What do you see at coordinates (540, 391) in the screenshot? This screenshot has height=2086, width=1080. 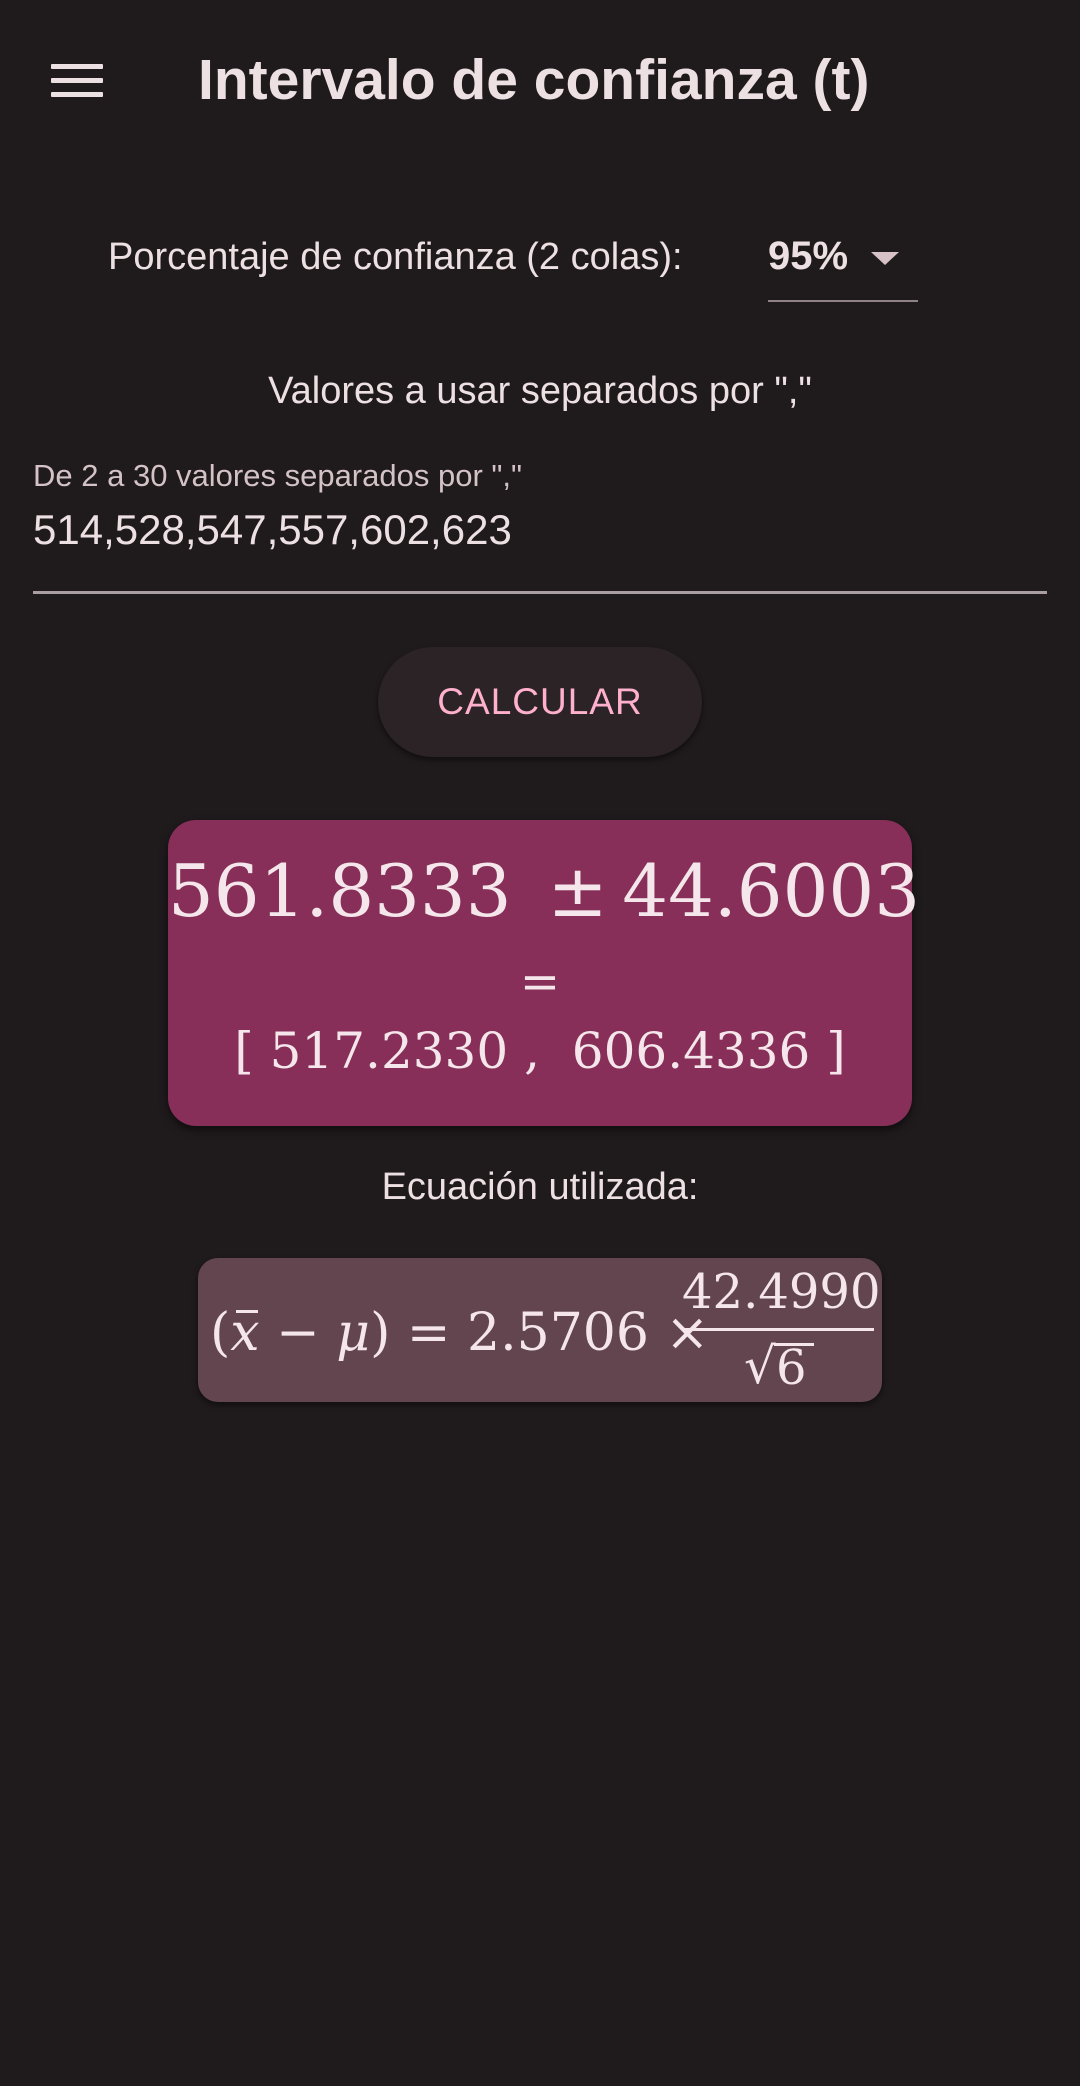 I see `values-heading: Valores a usar separados por ","` at bounding box center [540, 391].